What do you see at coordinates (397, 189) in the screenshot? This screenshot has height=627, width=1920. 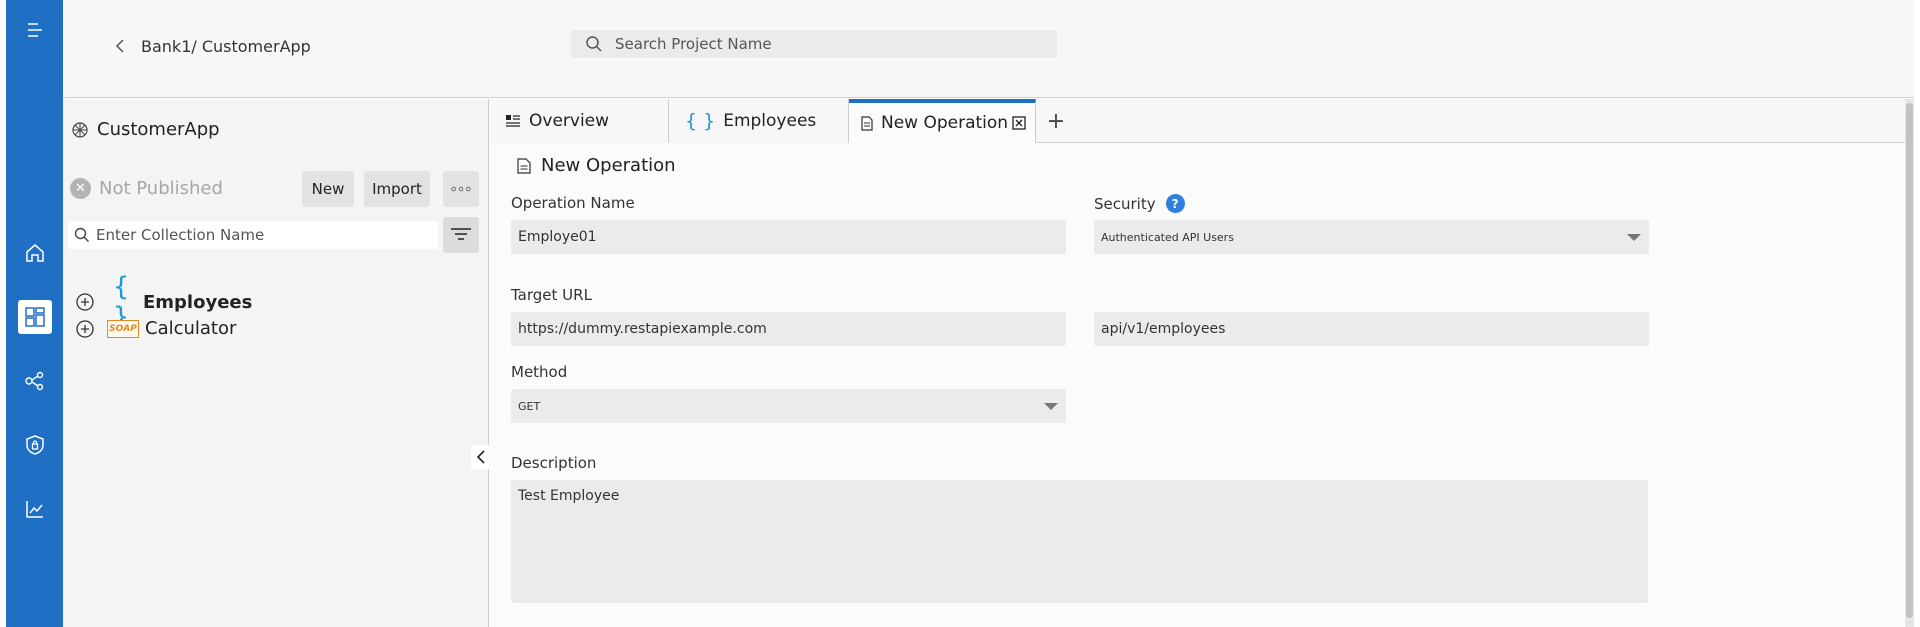 I see `import-button: Import` at bounding box center [397, 189].